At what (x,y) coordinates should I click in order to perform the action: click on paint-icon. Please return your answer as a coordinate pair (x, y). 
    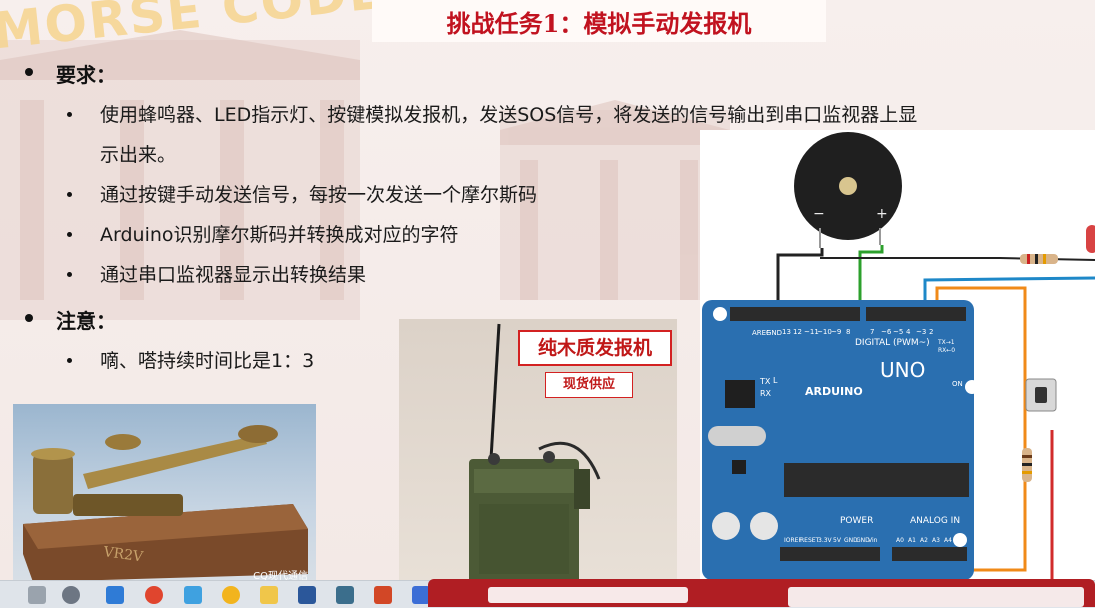
    Looking at the image, I should click on (193, 595).